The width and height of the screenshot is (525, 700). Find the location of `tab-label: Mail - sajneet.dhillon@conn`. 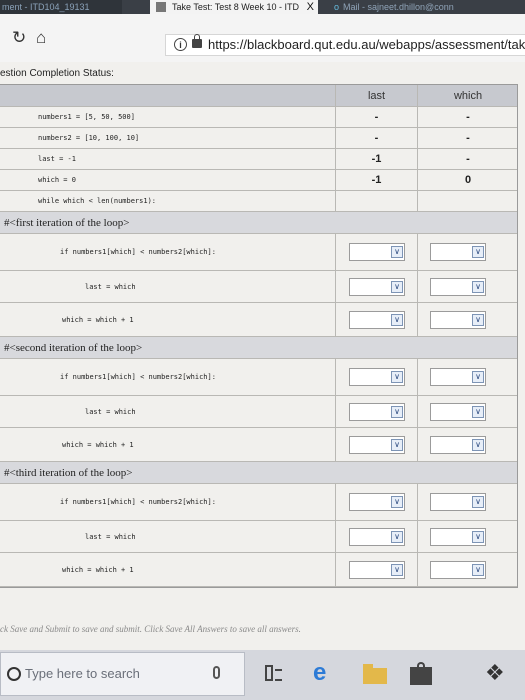

tab-label: Mail - sajneet.dhillon@conn is located at coordinates (398, 7).